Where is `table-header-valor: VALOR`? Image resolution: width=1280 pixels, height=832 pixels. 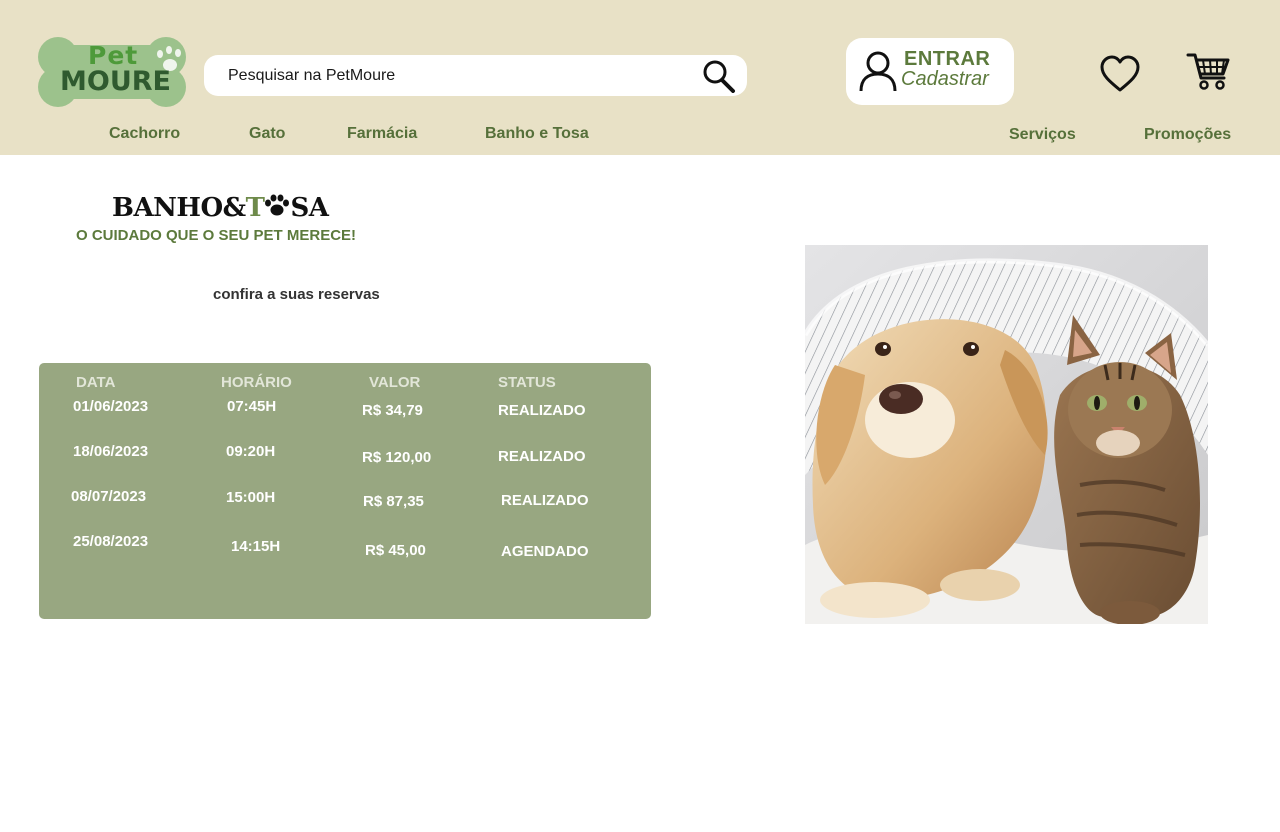 table-header-valor: VALOR is located at coordinates (395, 382).